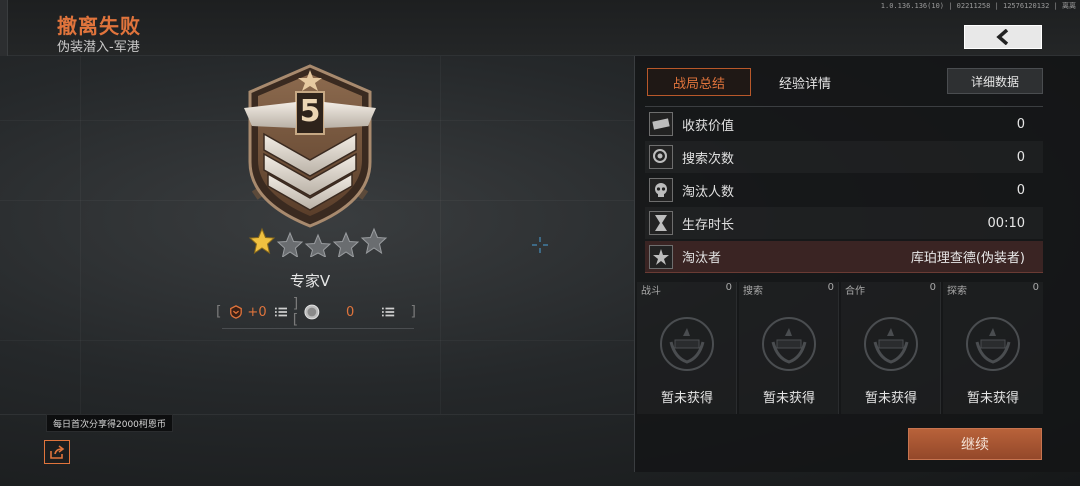 The width and height of the screenshot is (1080, 486). Describe the element at coordinates (844, 124) in the screenshot. I see `stat-row-value: 收获价值 0` at that location.